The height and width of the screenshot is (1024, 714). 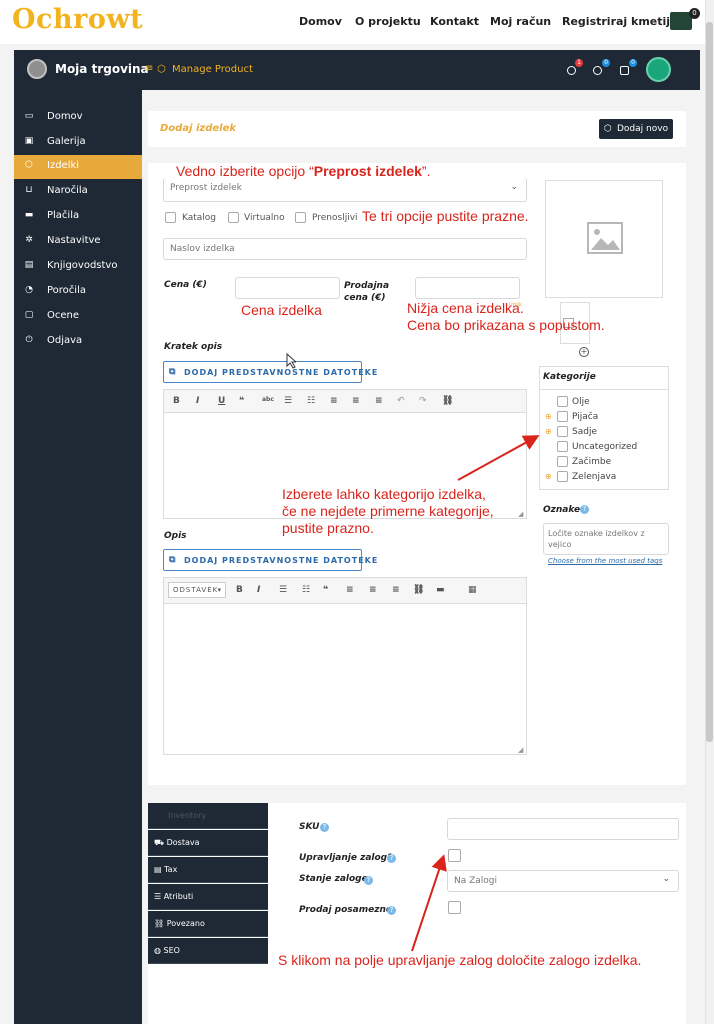 What do you see at coordinates (429, 903) in the screenshot?
I see `arrow-to-manage-stock` at bounding box center [429, 903].